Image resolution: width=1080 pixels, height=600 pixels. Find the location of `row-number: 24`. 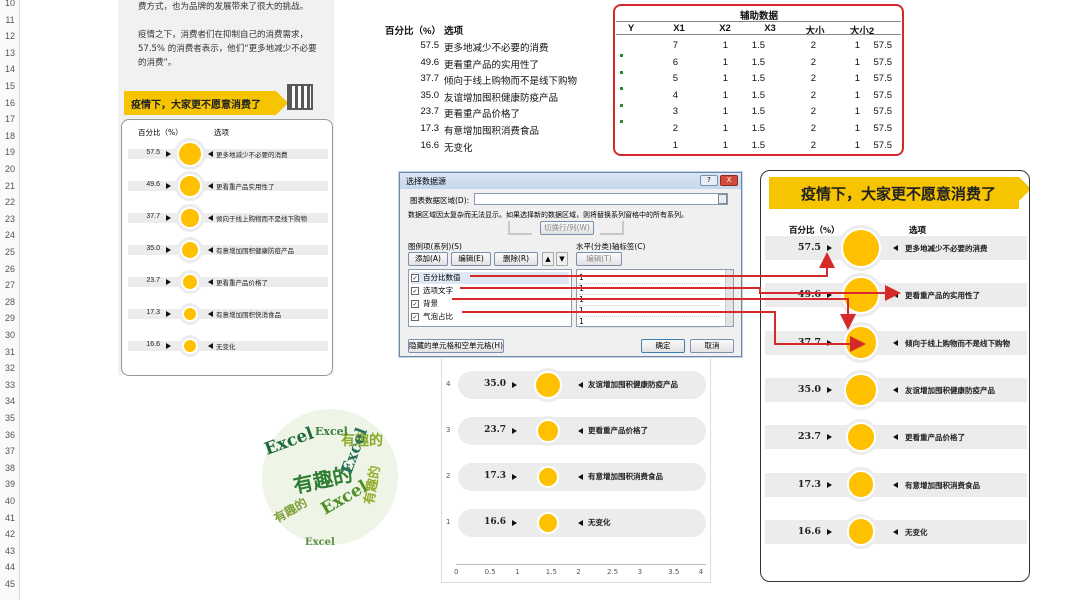

row-number: 24 is located at coordinates (10, 235).